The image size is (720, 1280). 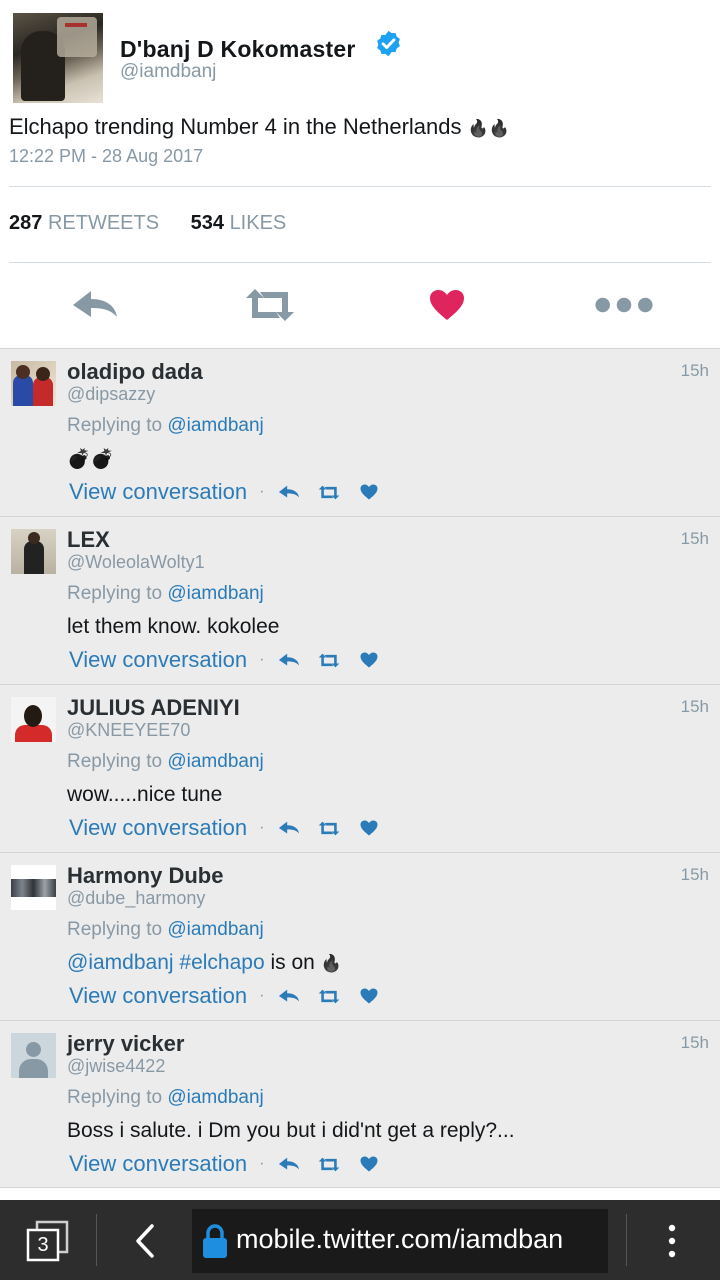 What do you see at coordinates (672, 1242) in the screenshot?
I see `overflow-menu-button` at bounding box center [672, 1242].